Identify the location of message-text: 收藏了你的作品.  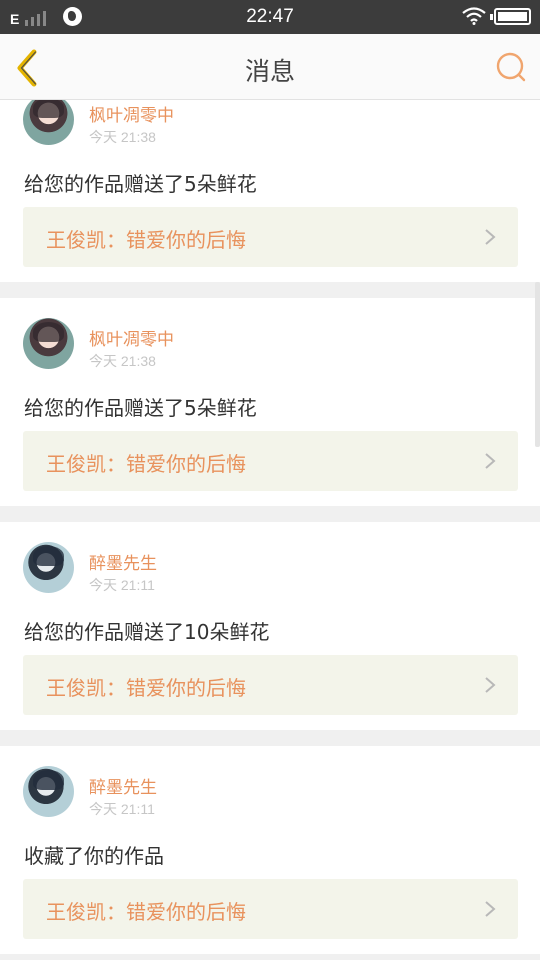
(94, 856).